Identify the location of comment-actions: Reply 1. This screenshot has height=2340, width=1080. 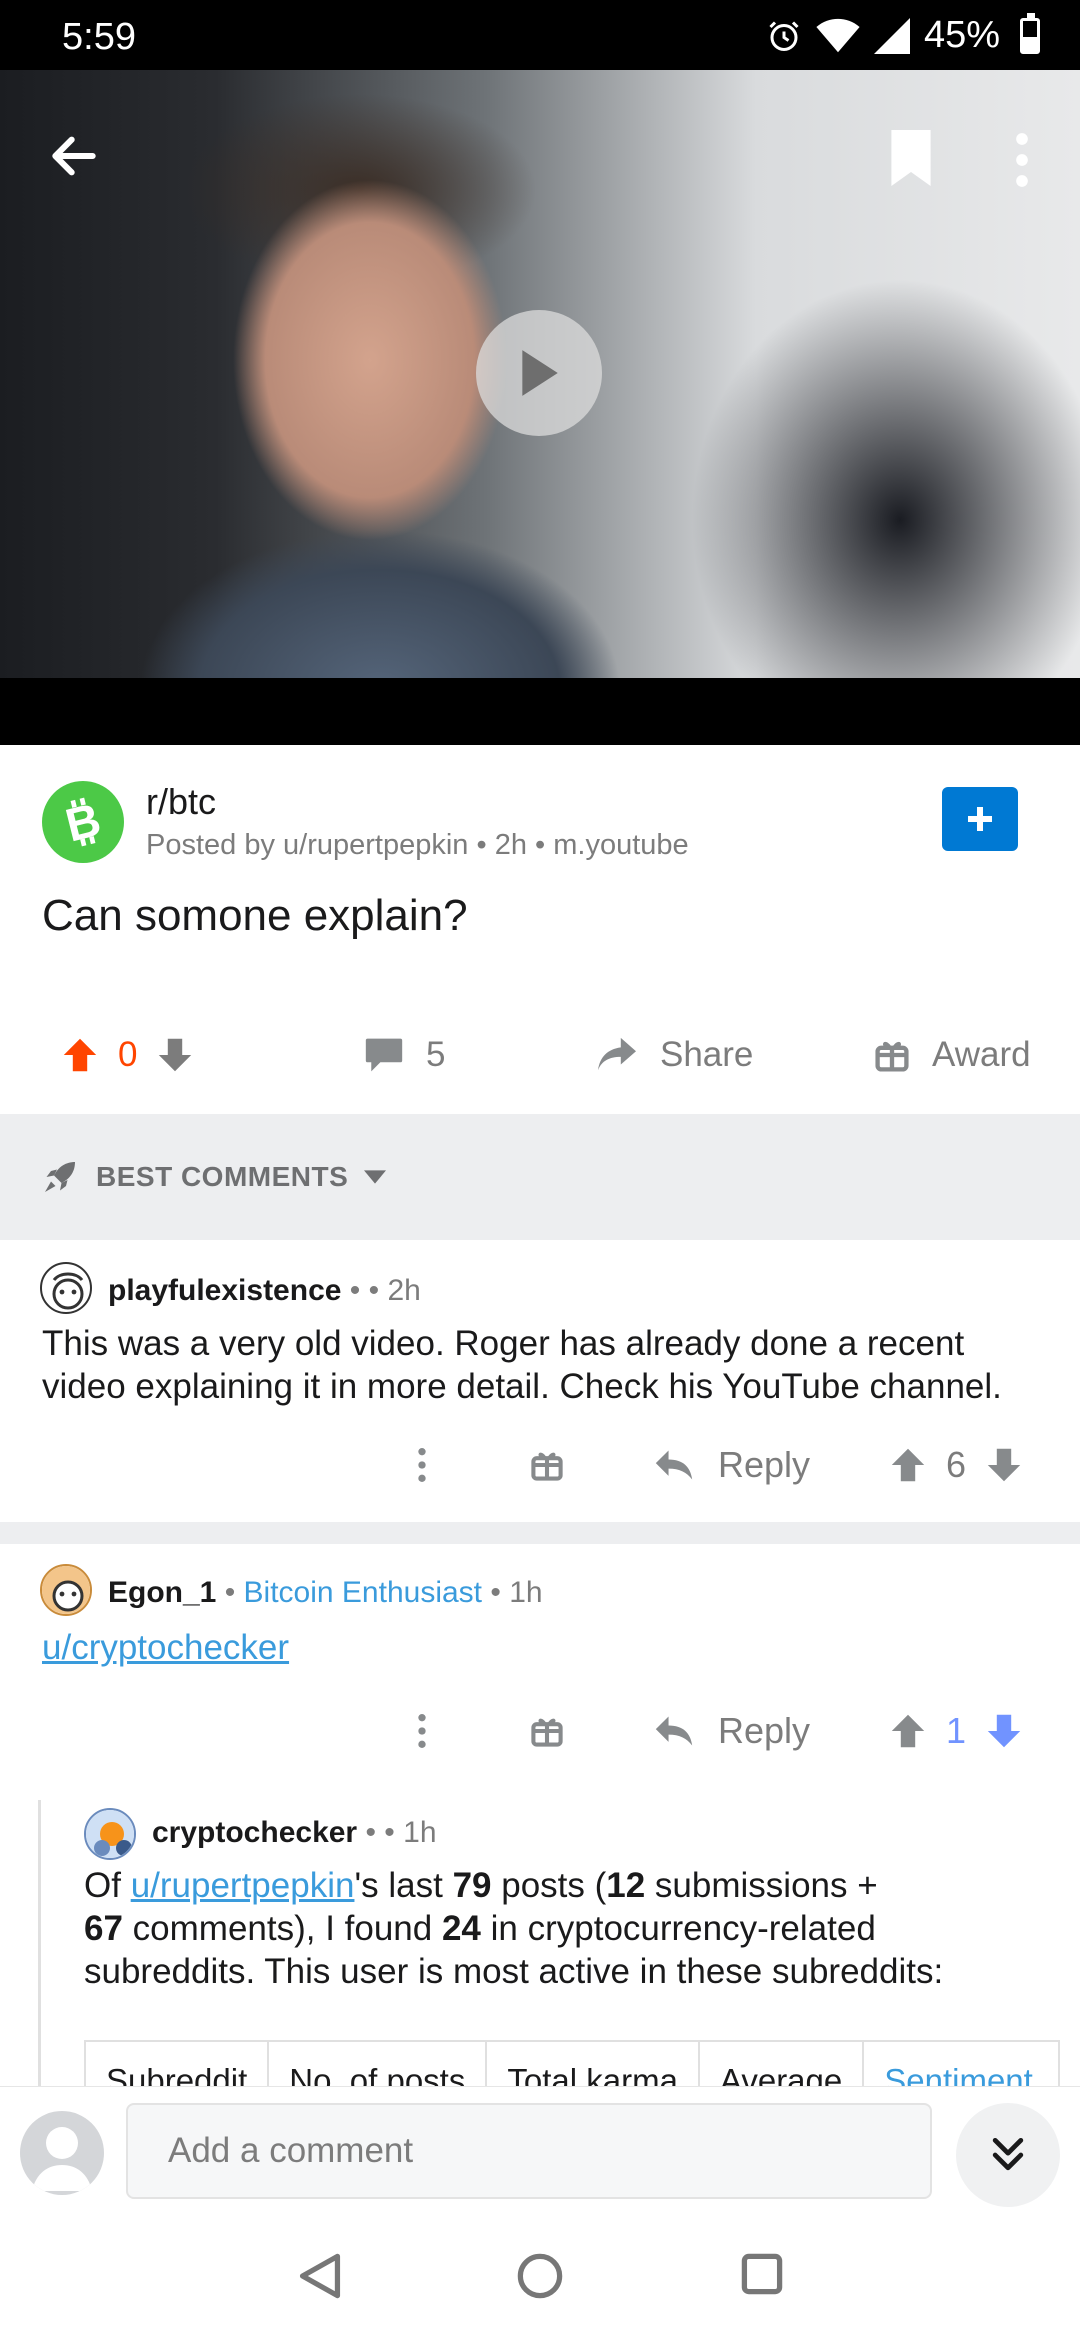
(540, 1731).